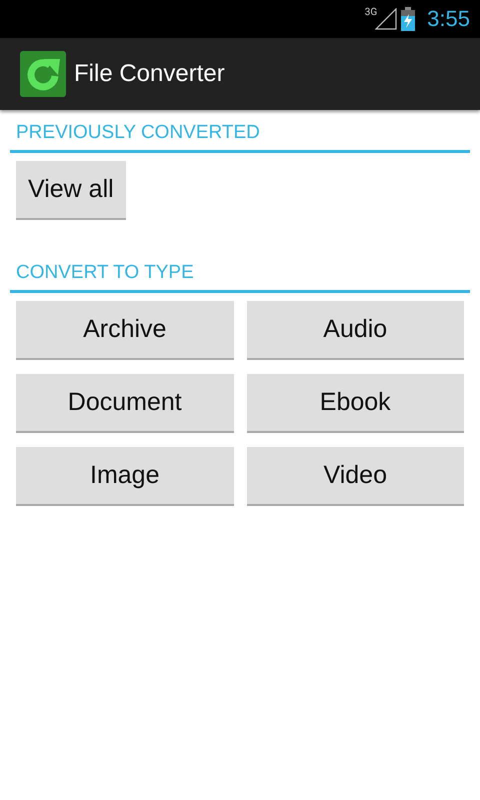 The height and width of the screenshot is (800, 480). I want to click on file-type-button: Image, so click(125, 476).